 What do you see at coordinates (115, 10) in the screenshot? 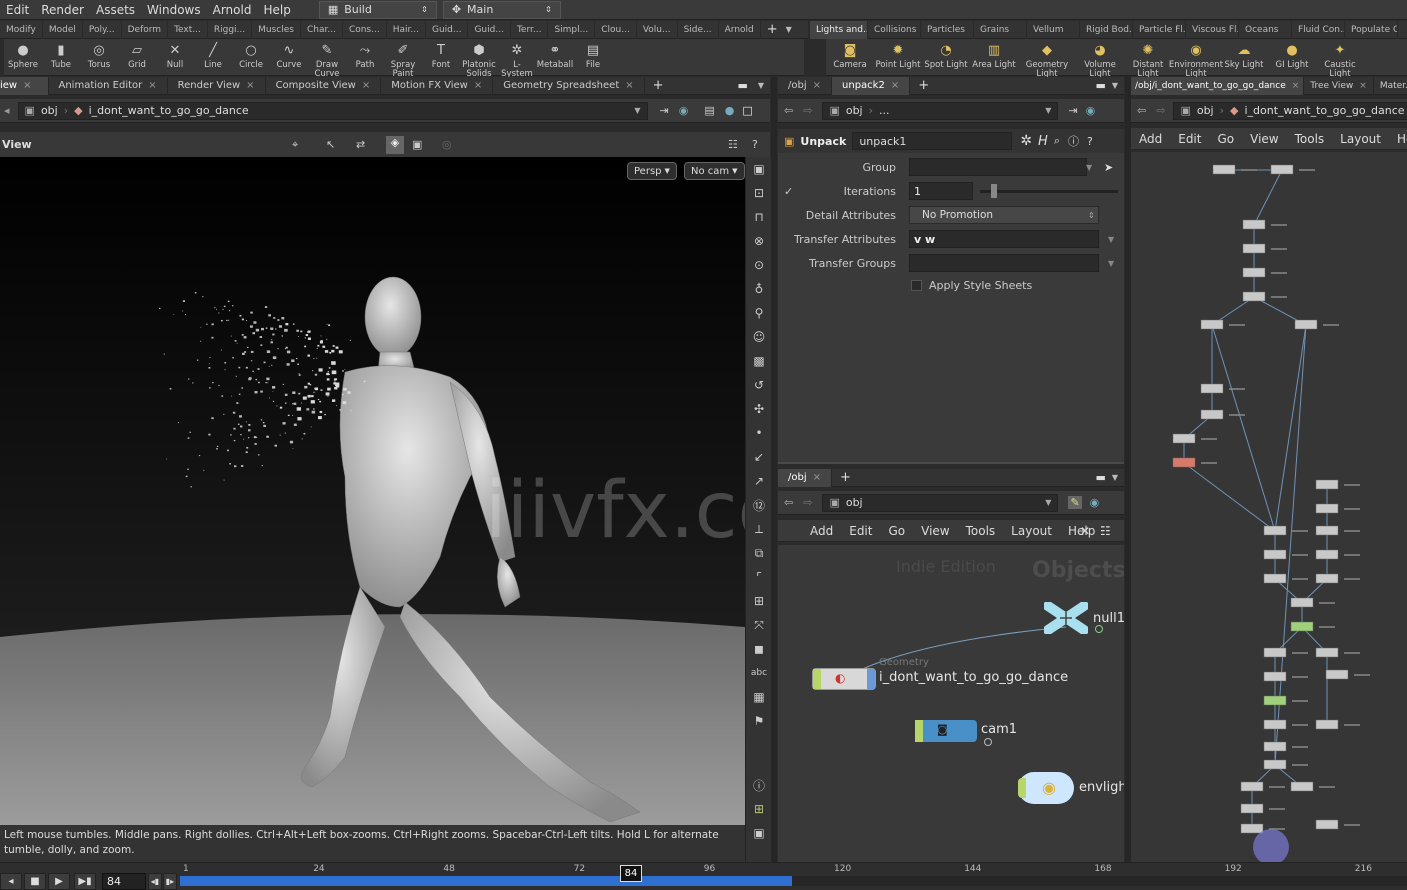
I see `menu-assets: Assets` at bounding box center [115, 10].